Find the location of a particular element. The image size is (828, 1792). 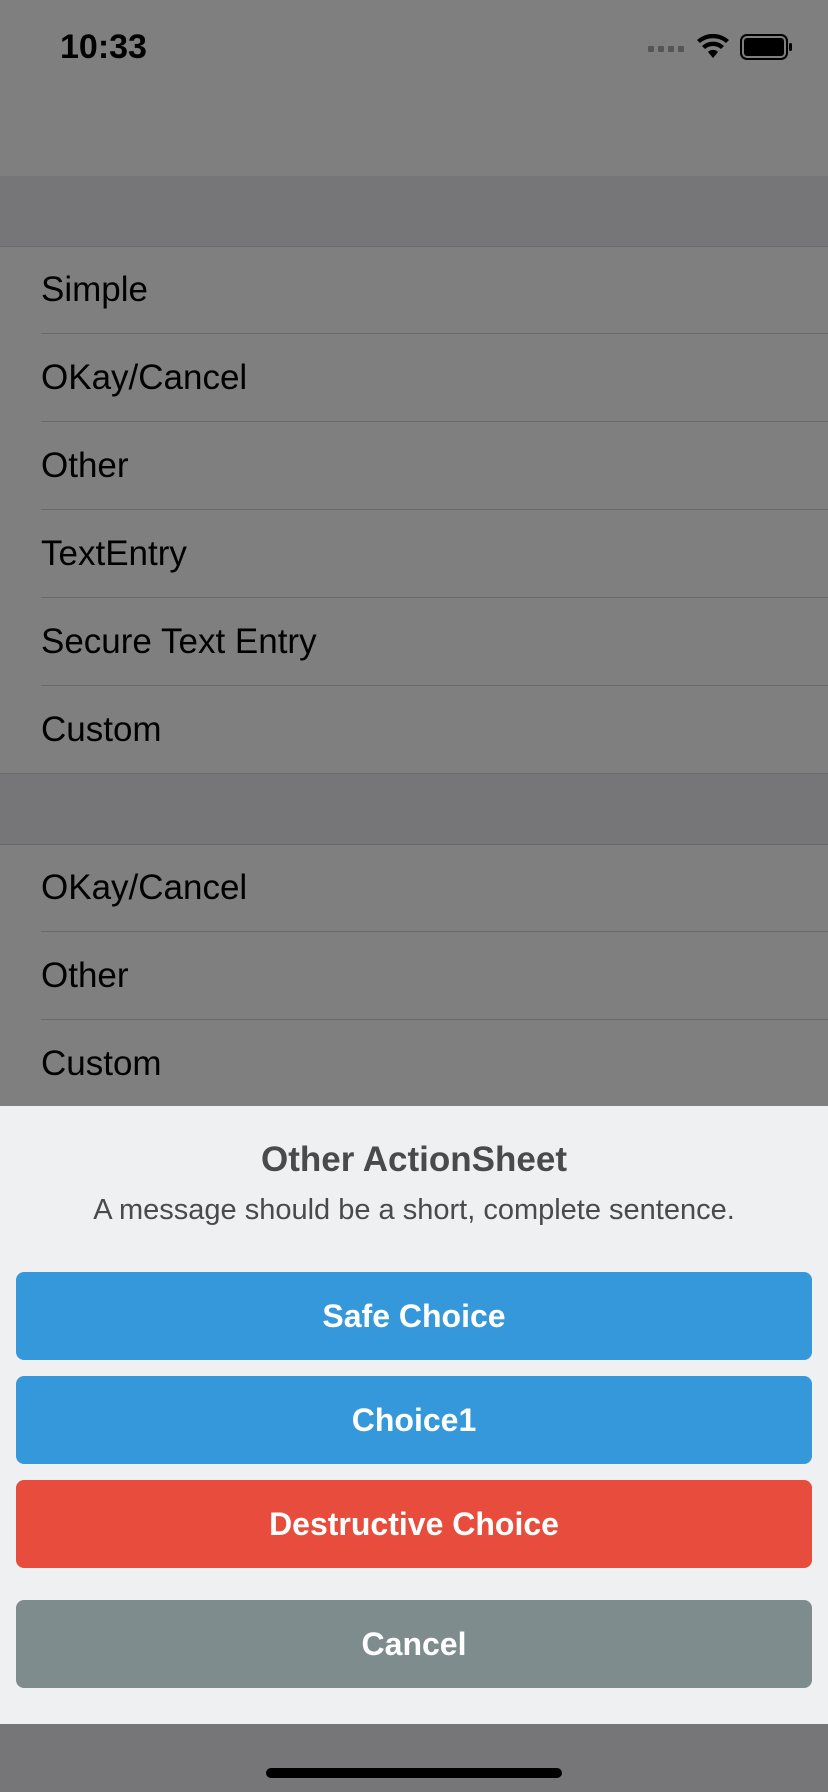

table-row-custom: Custom is located at coordinates (414, 730).